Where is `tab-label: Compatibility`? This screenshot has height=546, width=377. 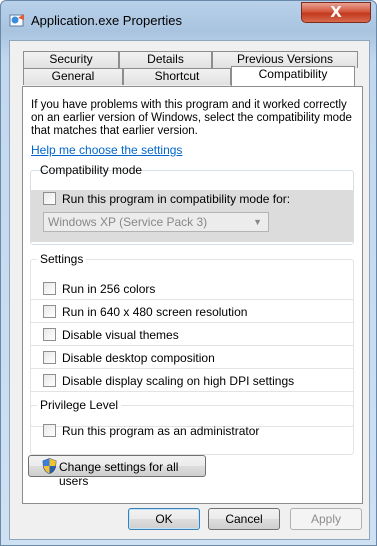
tab-label: Compatibility is located at coordinates (293, 74).